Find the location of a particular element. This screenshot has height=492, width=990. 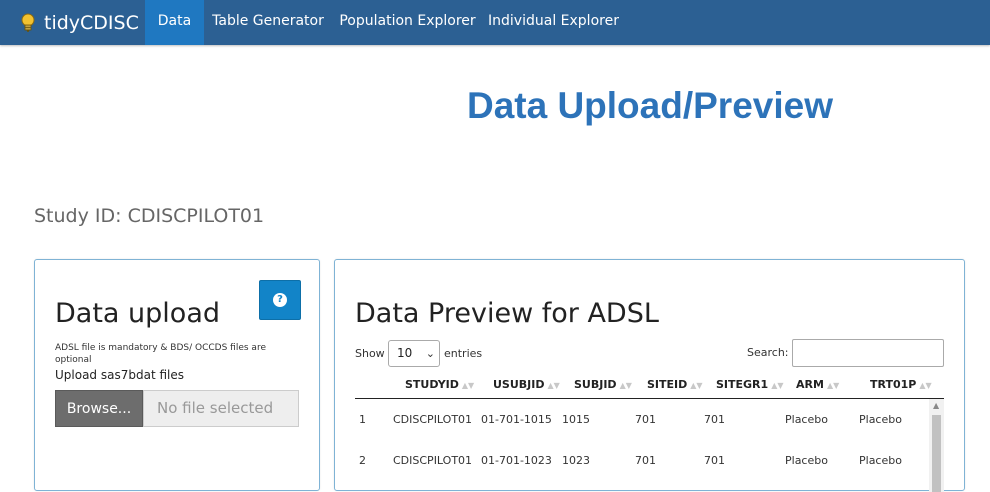

help-button: ? is located at coordinates (280, 300).